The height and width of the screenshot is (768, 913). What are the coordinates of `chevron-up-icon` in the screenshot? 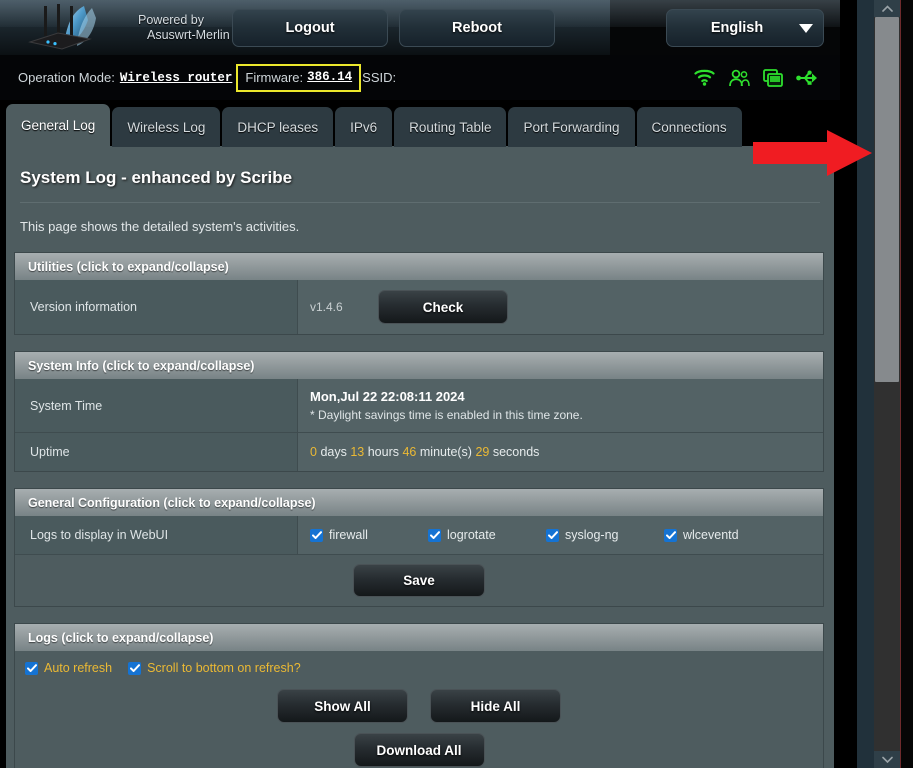 It's located at (887, 8).